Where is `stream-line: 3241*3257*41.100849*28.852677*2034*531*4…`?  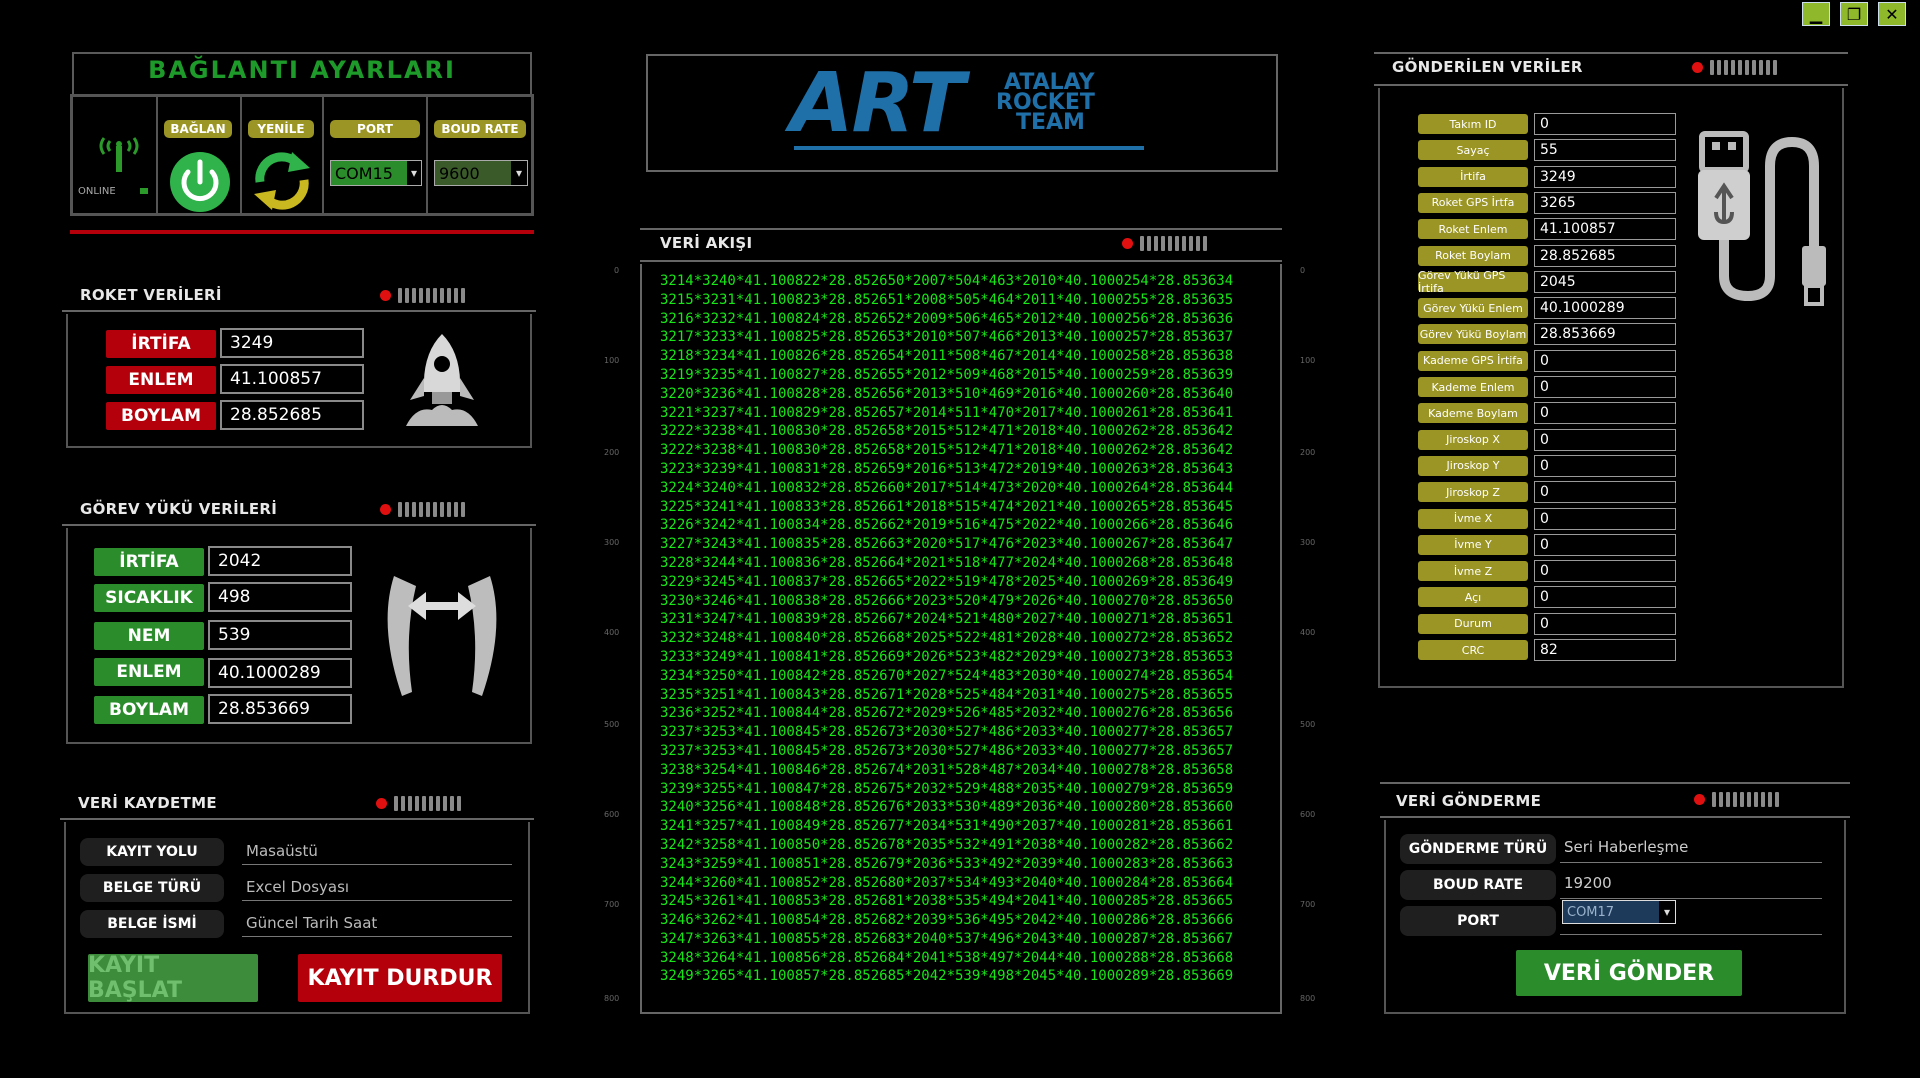 stream-line: 3241*3257*41.100849*28.852677*2034*531*4… is located at coordinates (947, 826).